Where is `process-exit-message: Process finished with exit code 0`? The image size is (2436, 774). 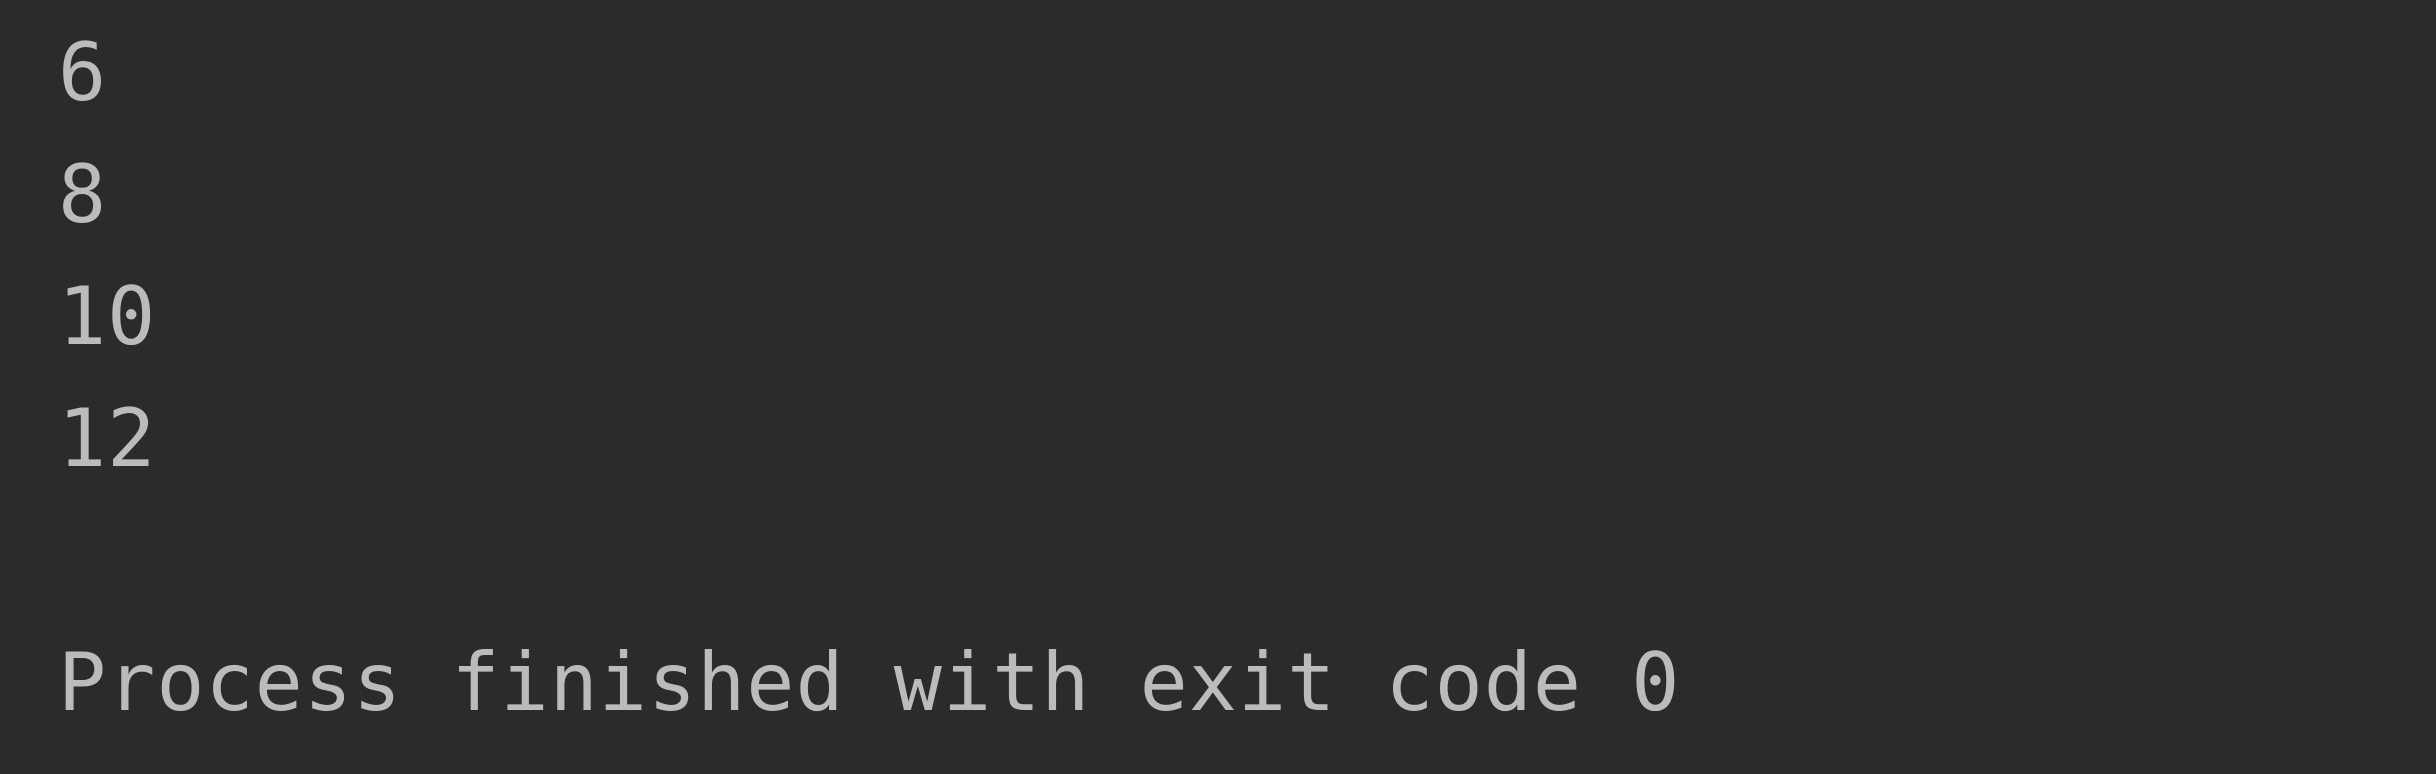
process-exit-message: Process finished with exit code 0 is located at coordinates (869, 682).